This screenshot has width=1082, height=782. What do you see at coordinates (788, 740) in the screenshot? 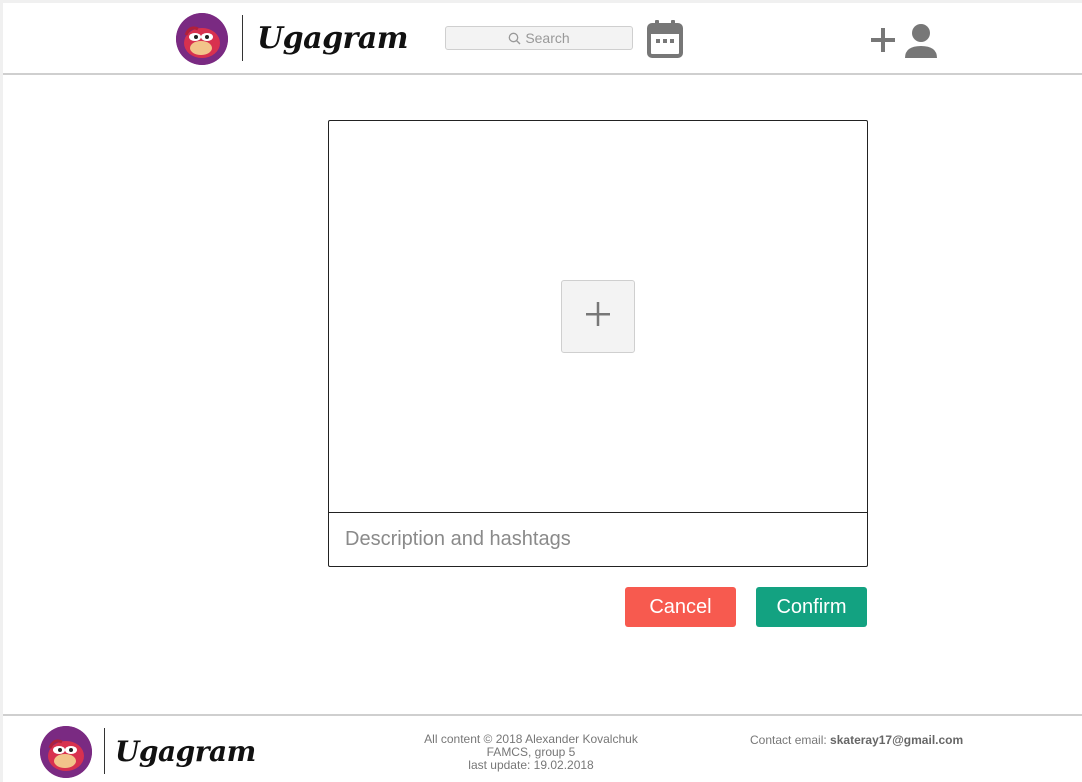
I see `contact-label: Contact email:` at bounding box center [788, 740].